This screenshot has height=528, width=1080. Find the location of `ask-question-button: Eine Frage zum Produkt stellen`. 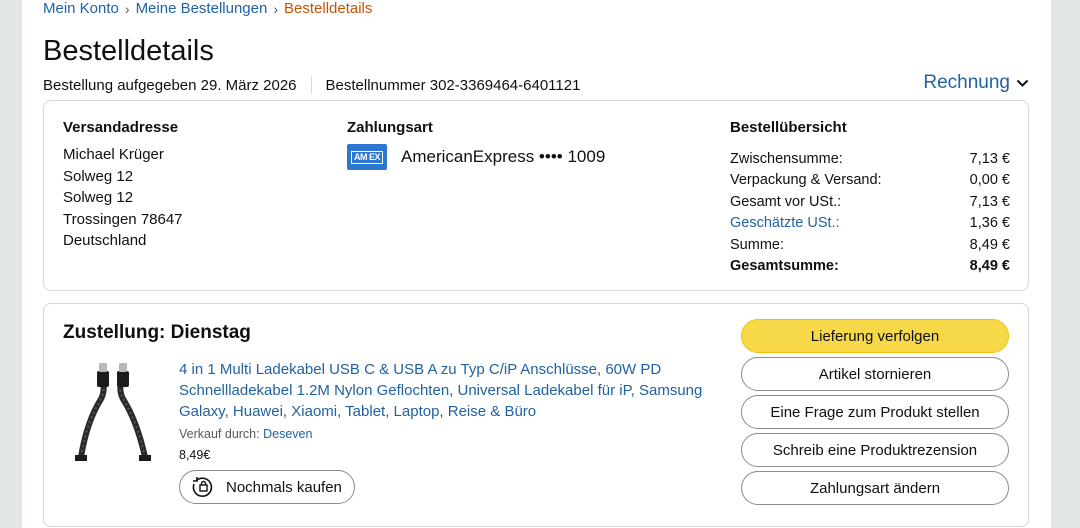

ask-question-button: Eine Frage zum Produkt stellen is located at coordinates (875, 412).